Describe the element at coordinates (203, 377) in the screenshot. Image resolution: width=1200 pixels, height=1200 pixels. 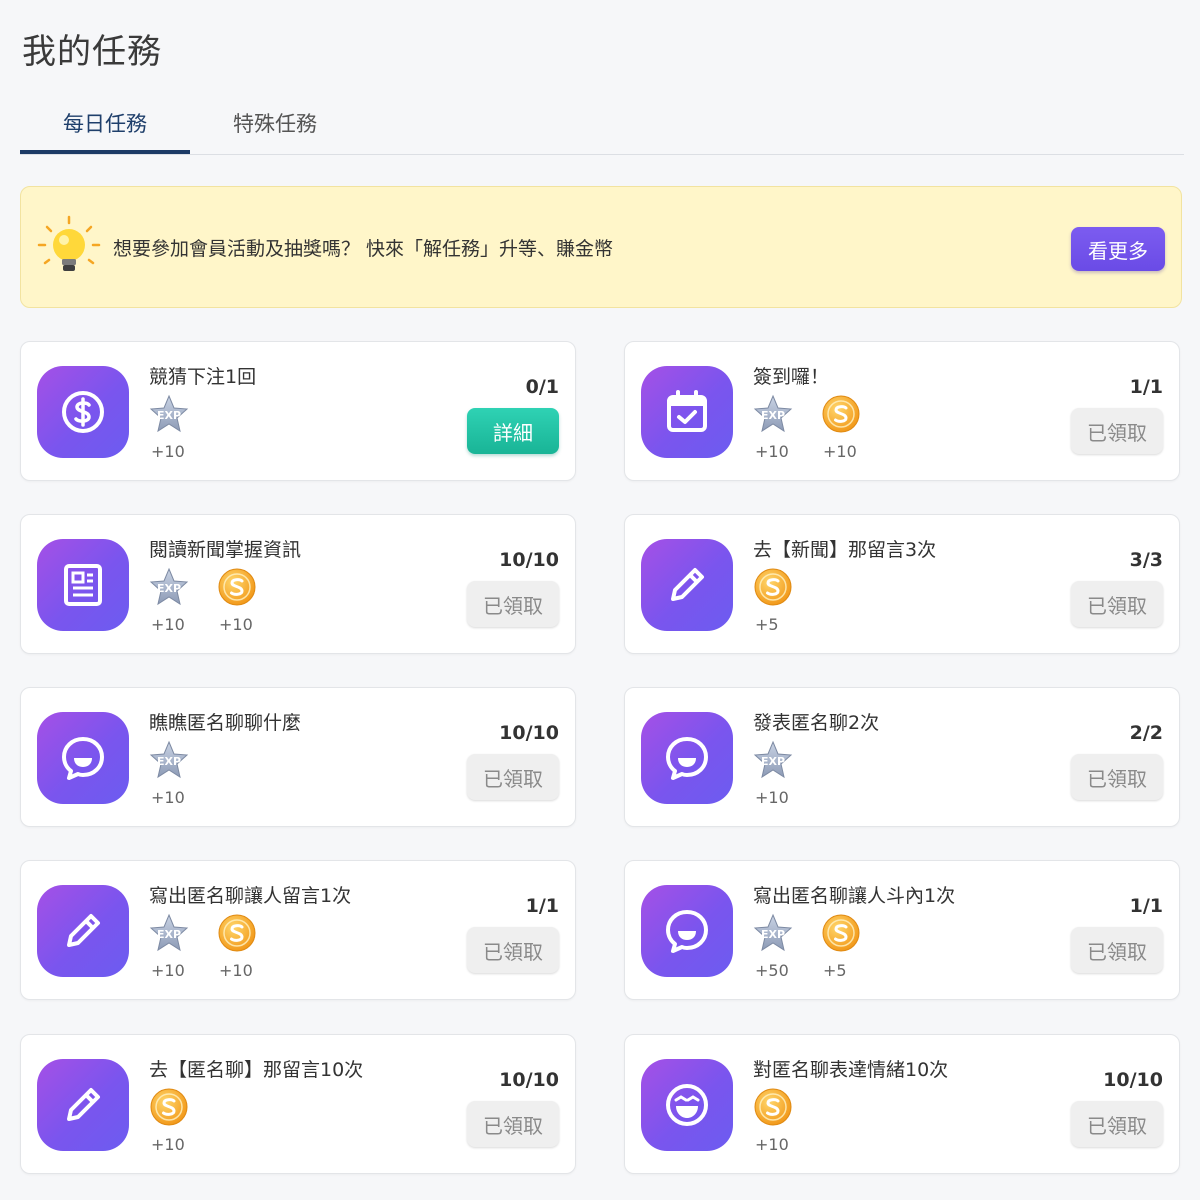
I see `task-name: 競猜下注1回` at that location.